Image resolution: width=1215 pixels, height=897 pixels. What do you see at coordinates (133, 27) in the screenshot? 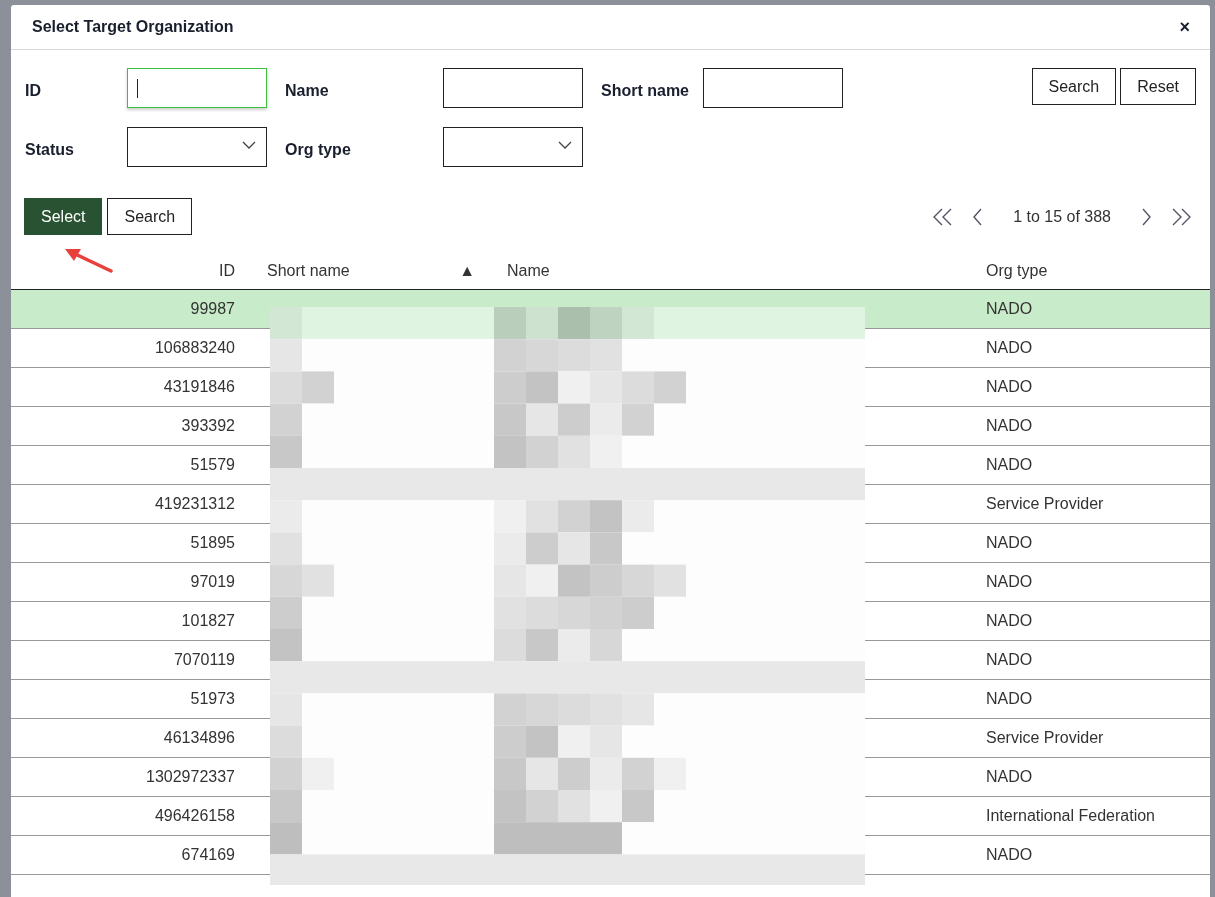
I see `dialog-title: Select Target Organization` at bounding box center [133, 27].